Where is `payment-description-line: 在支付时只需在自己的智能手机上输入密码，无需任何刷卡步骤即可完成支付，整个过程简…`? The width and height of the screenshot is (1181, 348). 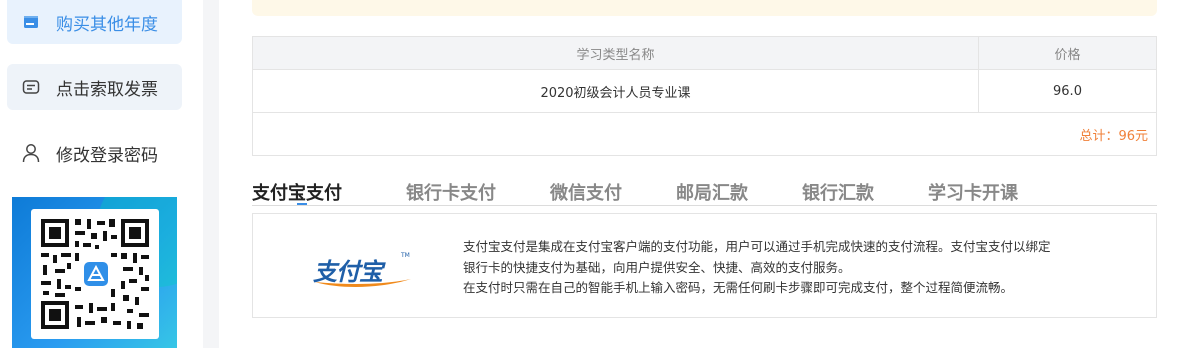
payment-description-line: 在支付时只需在自己的智能手机上输入密码，无需任何刷卡步骤即可完成支付，整个过程简… is located at coordinates (738, 287).